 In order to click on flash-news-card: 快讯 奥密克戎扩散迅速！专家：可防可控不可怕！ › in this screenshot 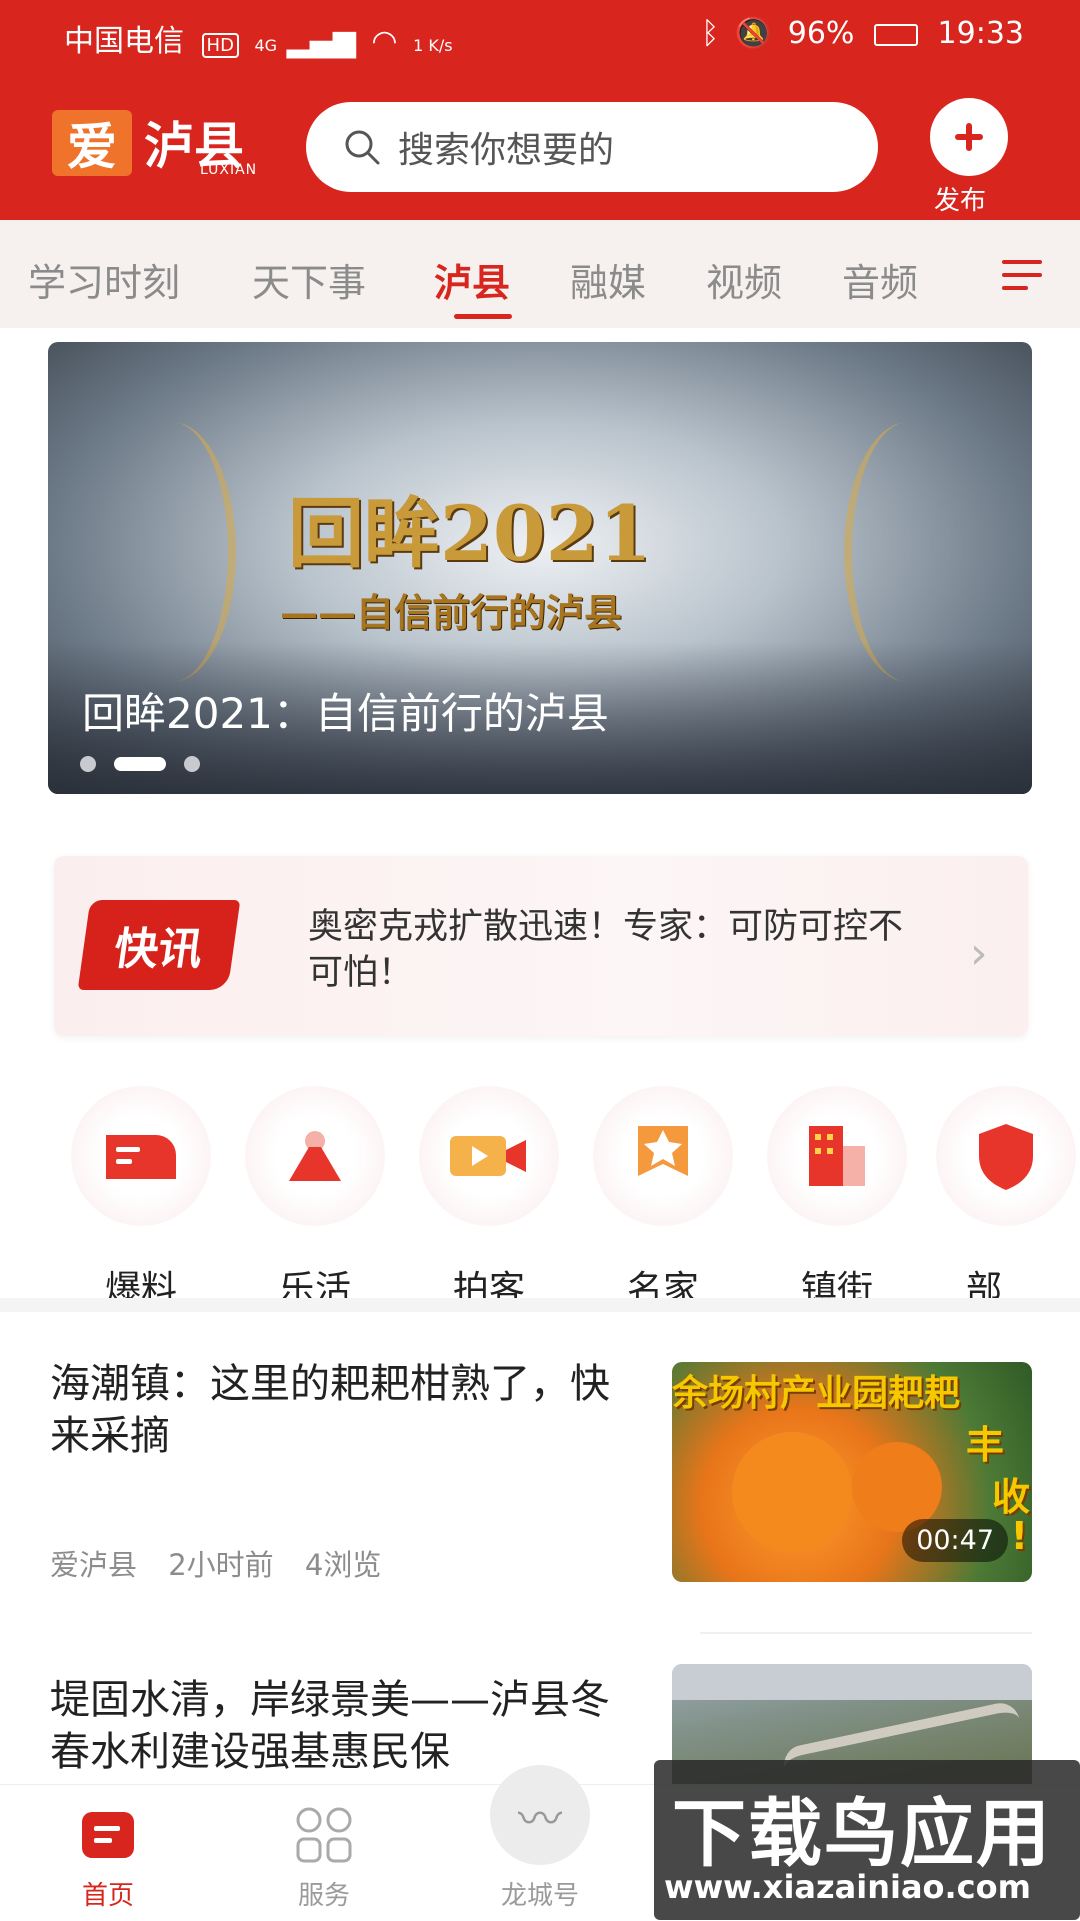, I will do `click(541, 946)`.